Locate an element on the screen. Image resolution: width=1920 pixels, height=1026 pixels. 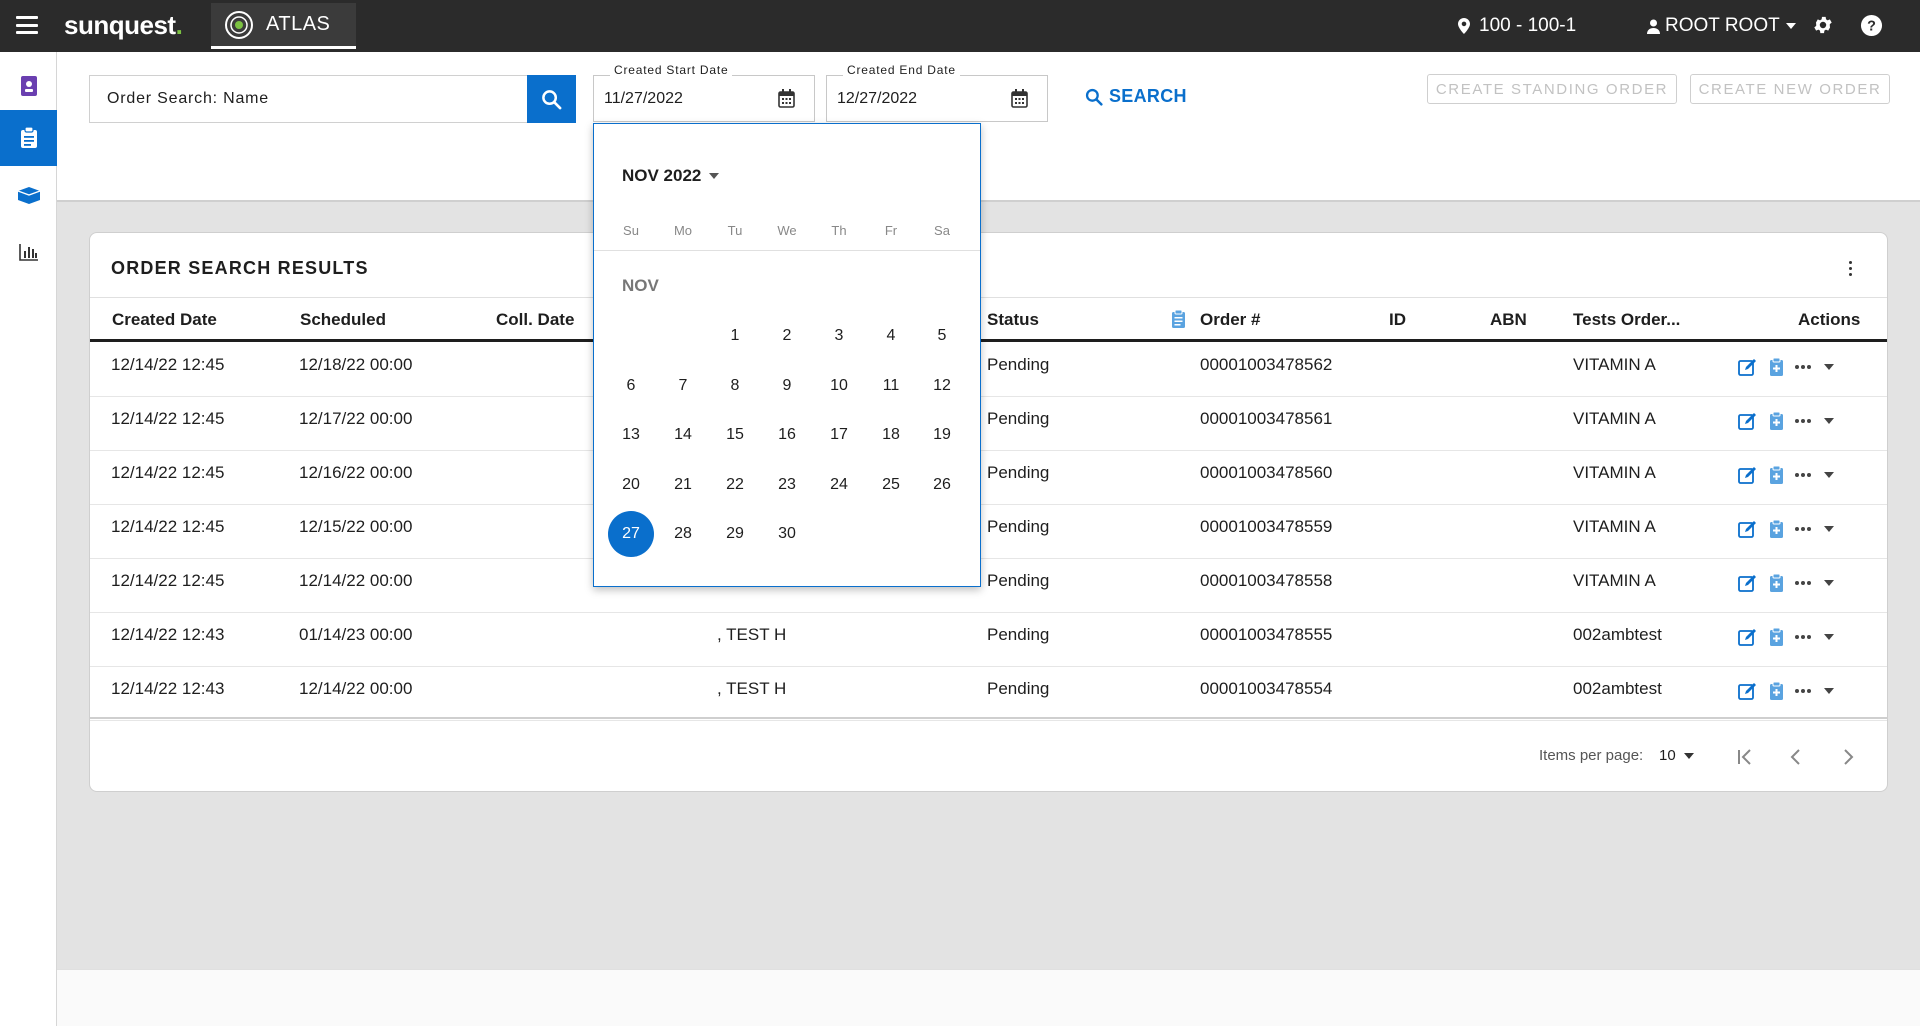
items-per-page-select: 10 is located at coordinates (1676, 755).